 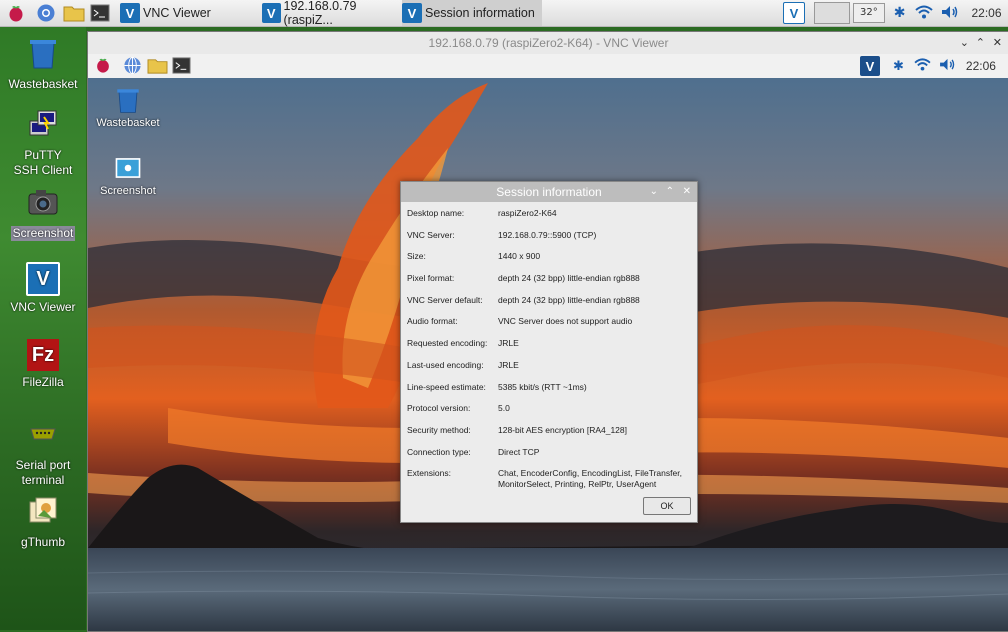 What do you see at coordinates (964, 43) in the screenshot?
I see `minimize-button: ⌄` at bounding box center [964, 43].